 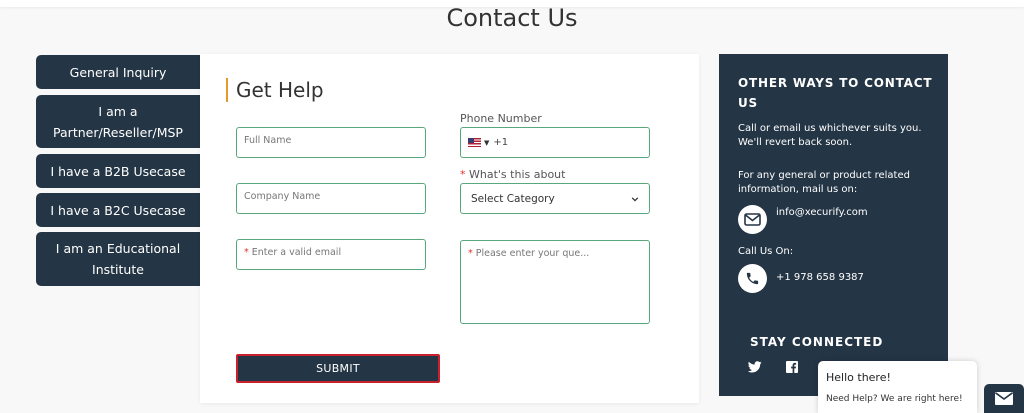 I want to click on facebook-icon, so click(x=792, y=367).